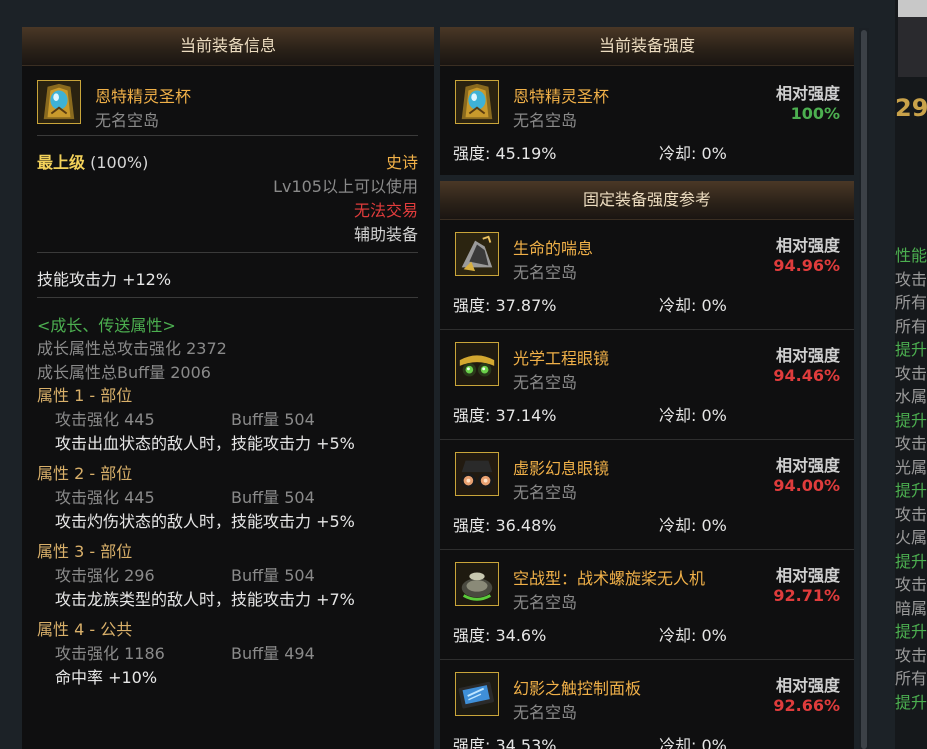  What do you see at coordinates (911, 608) in the screenshot?
I see `background-line: 暗属` at bounding box center [911, 608].